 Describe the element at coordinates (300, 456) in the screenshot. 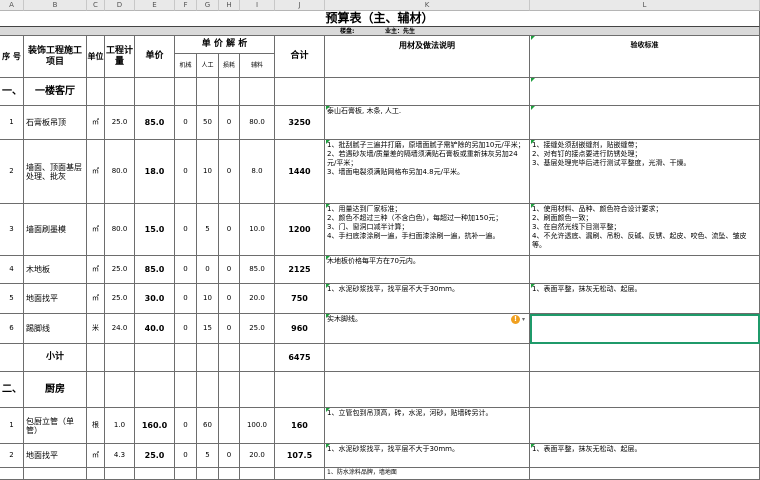

I see `row-total: 107.5` at that location.